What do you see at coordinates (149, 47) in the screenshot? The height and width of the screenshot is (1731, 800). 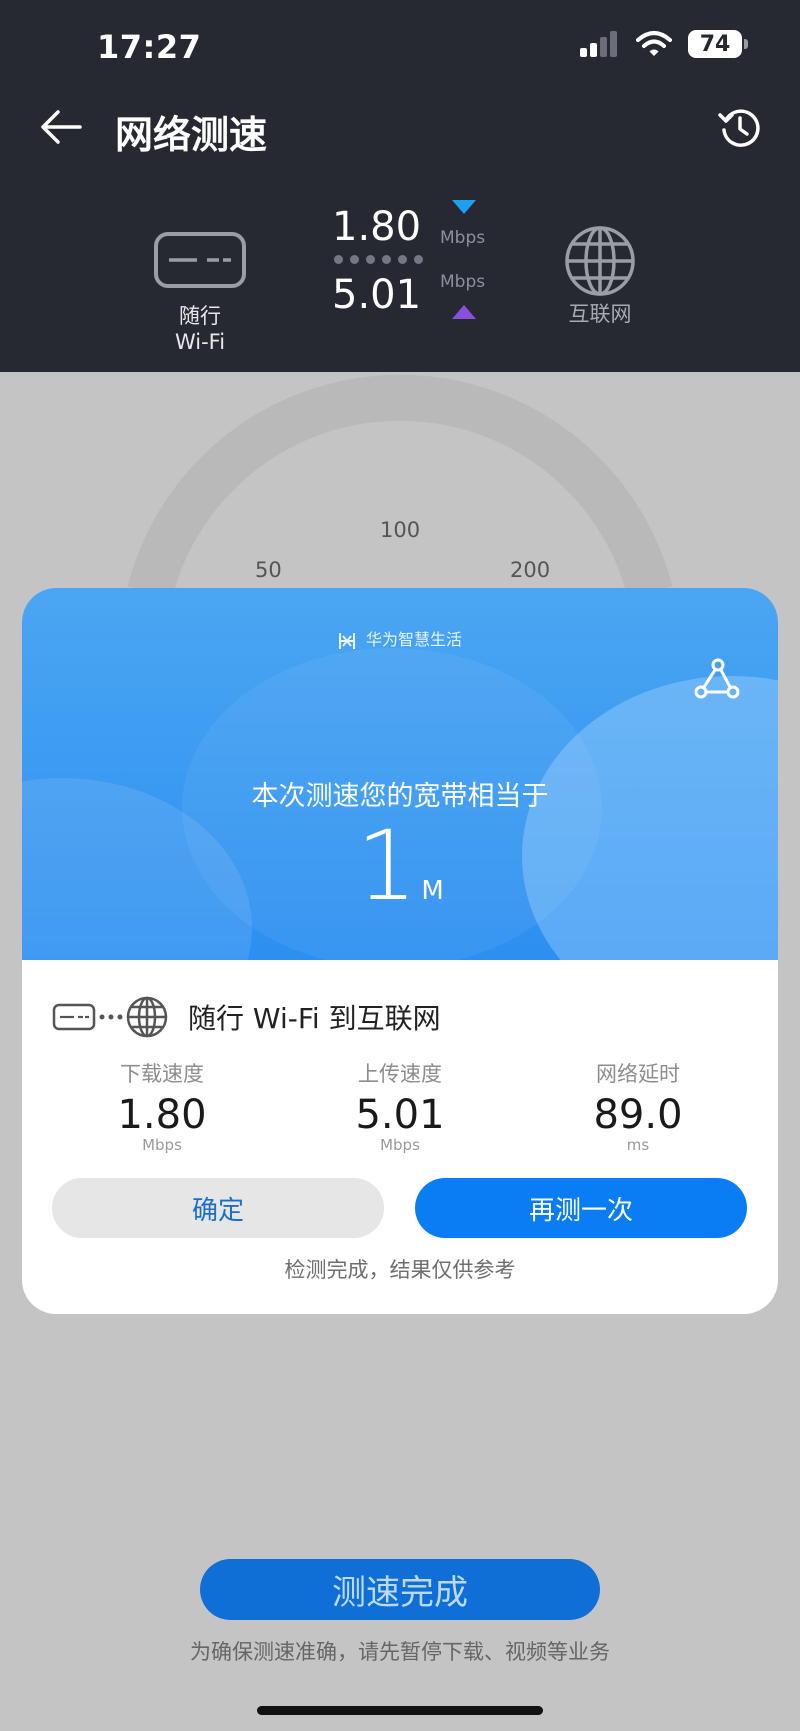 I see `status-time: 17:27` at bounding box center [149, 47].